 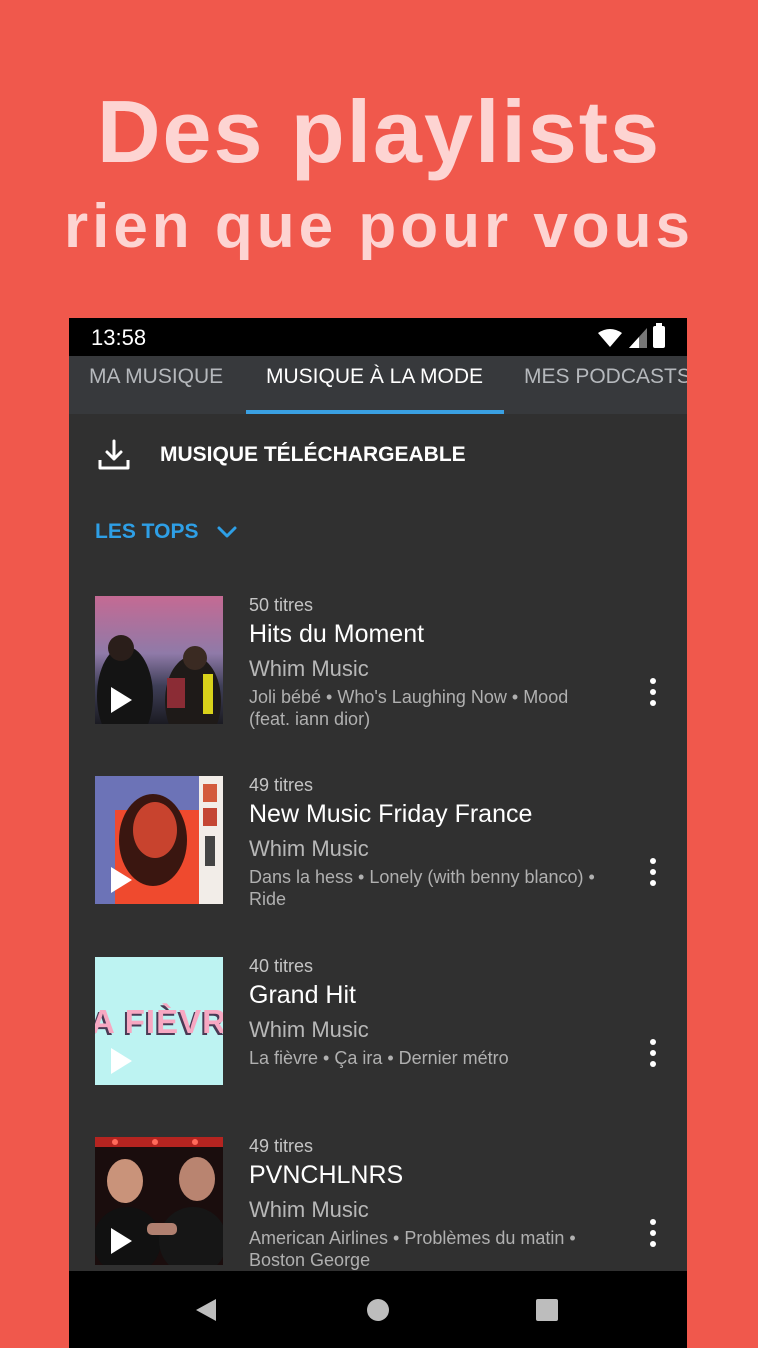 I want to click on active-tab-indicator, so click(x=375, y=412).